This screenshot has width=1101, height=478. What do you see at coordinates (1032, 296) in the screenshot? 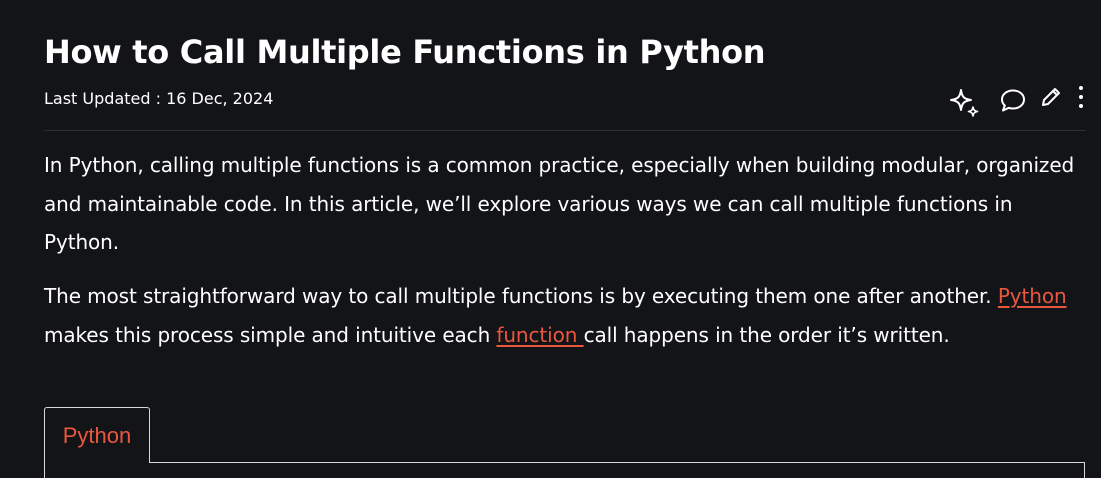
I see `python-link: Python` at bounding box center [1032, 296].